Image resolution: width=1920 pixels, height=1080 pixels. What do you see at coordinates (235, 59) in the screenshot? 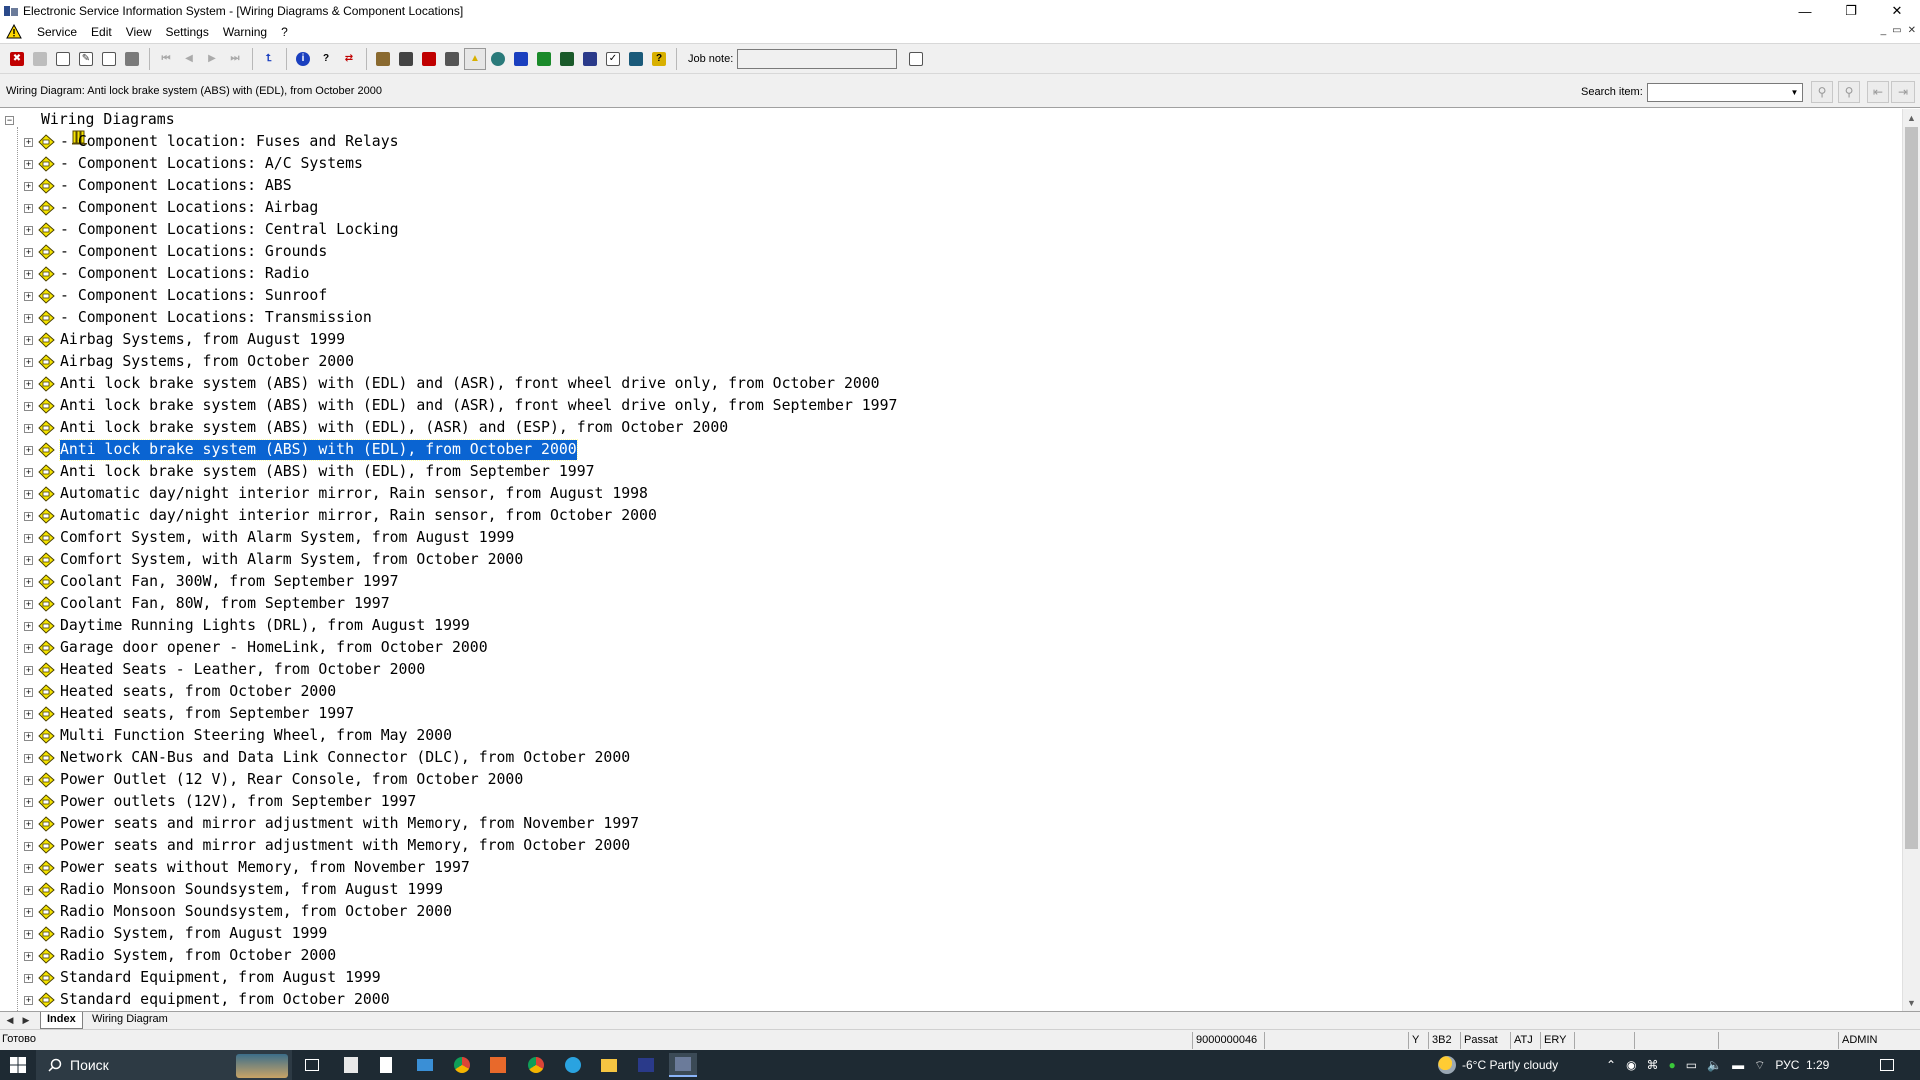
I see `last-button: ⏭` at bounding box center [235, 59].